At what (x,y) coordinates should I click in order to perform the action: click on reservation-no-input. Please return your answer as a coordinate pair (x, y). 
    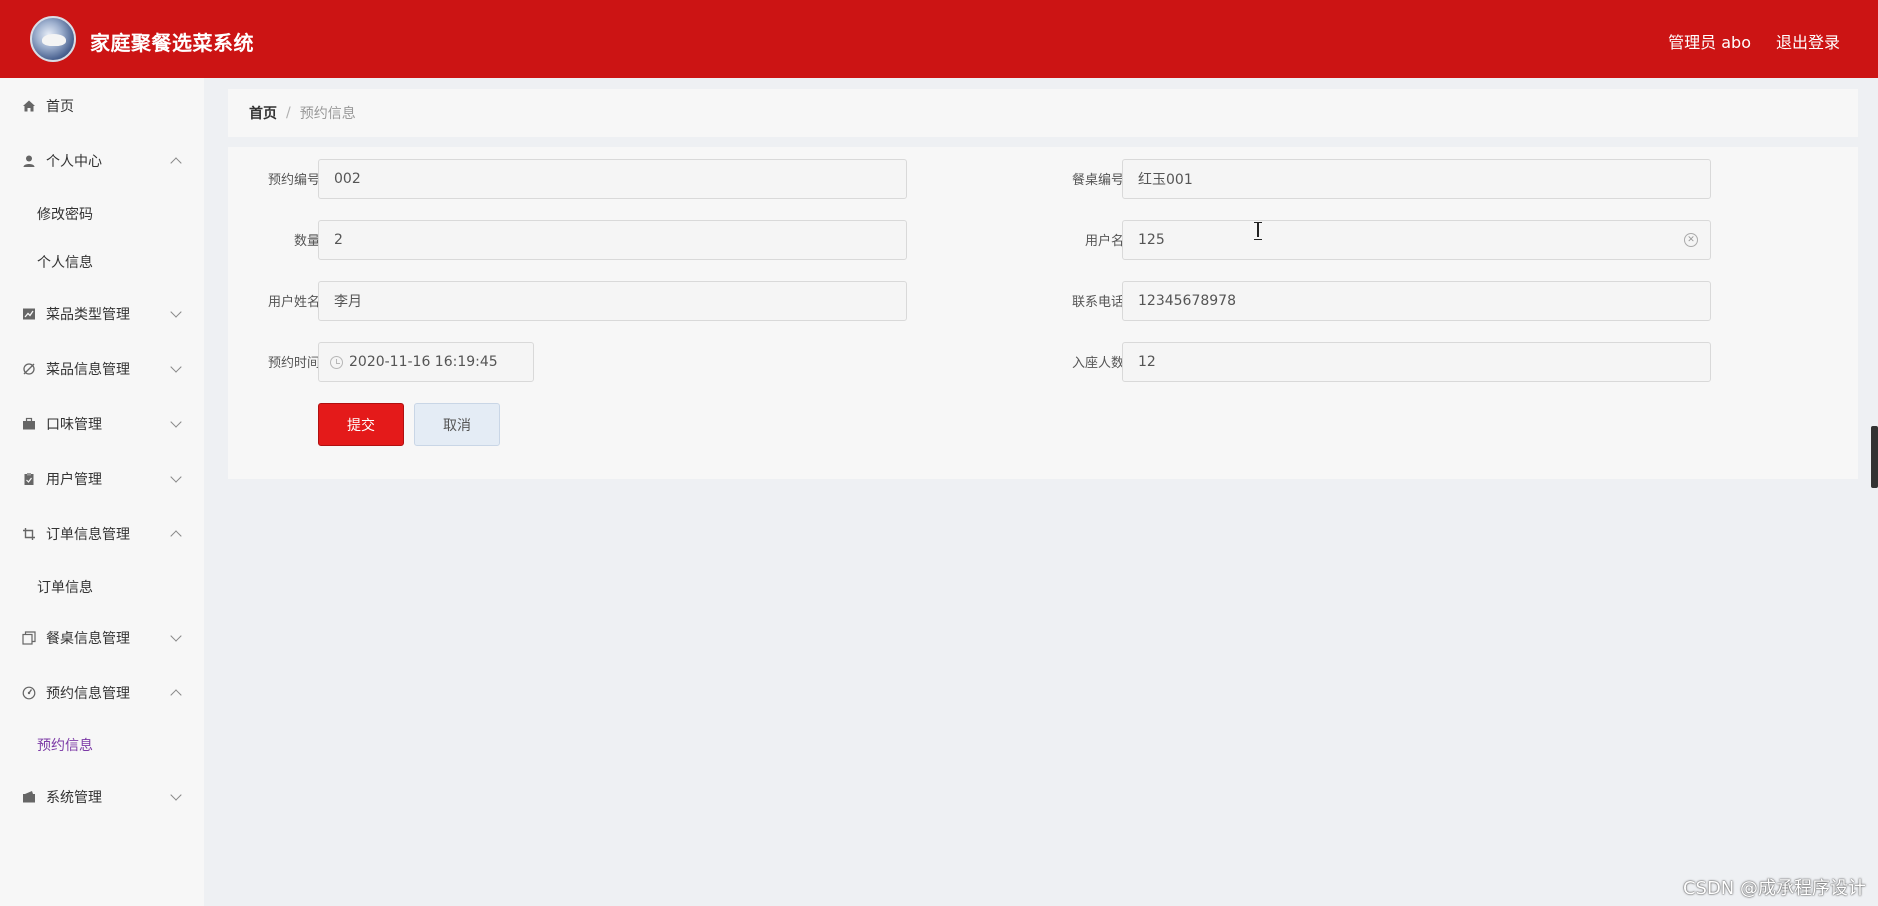
    Looking at the image, I should click on (612, 179).